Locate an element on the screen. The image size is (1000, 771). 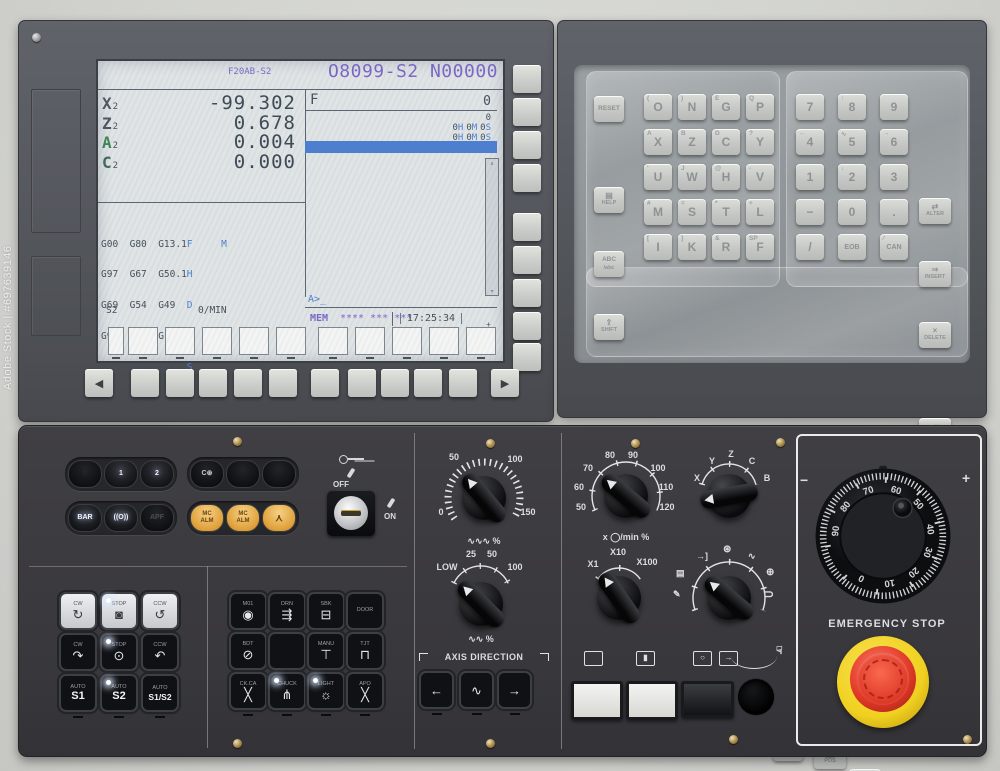
key-5: ∿ 5 is located at coordinates (852, 142).